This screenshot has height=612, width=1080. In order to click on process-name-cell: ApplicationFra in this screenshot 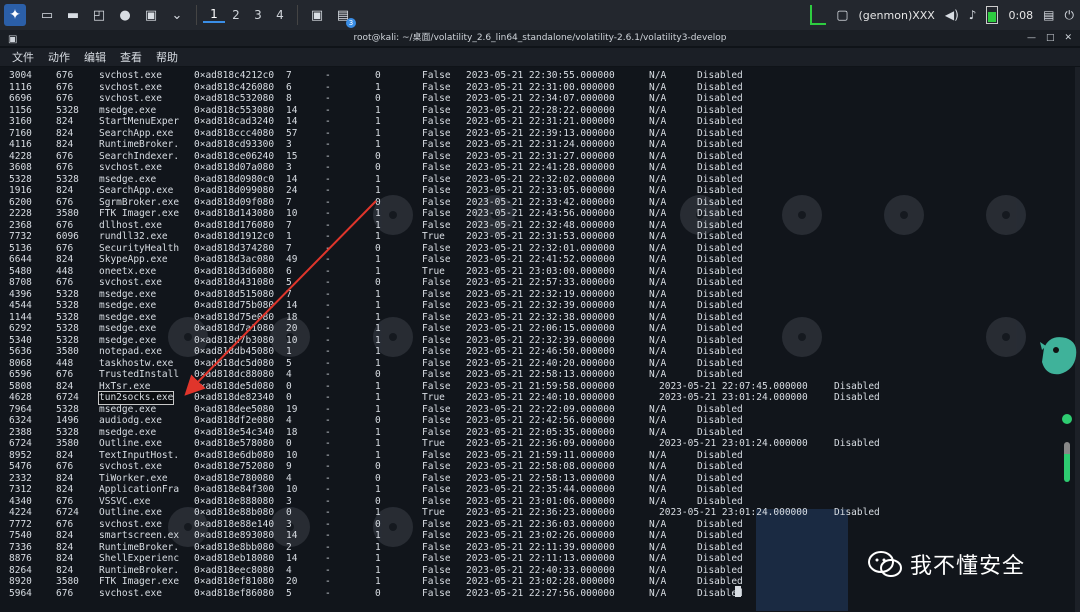, I will do `click(139, 489)`.